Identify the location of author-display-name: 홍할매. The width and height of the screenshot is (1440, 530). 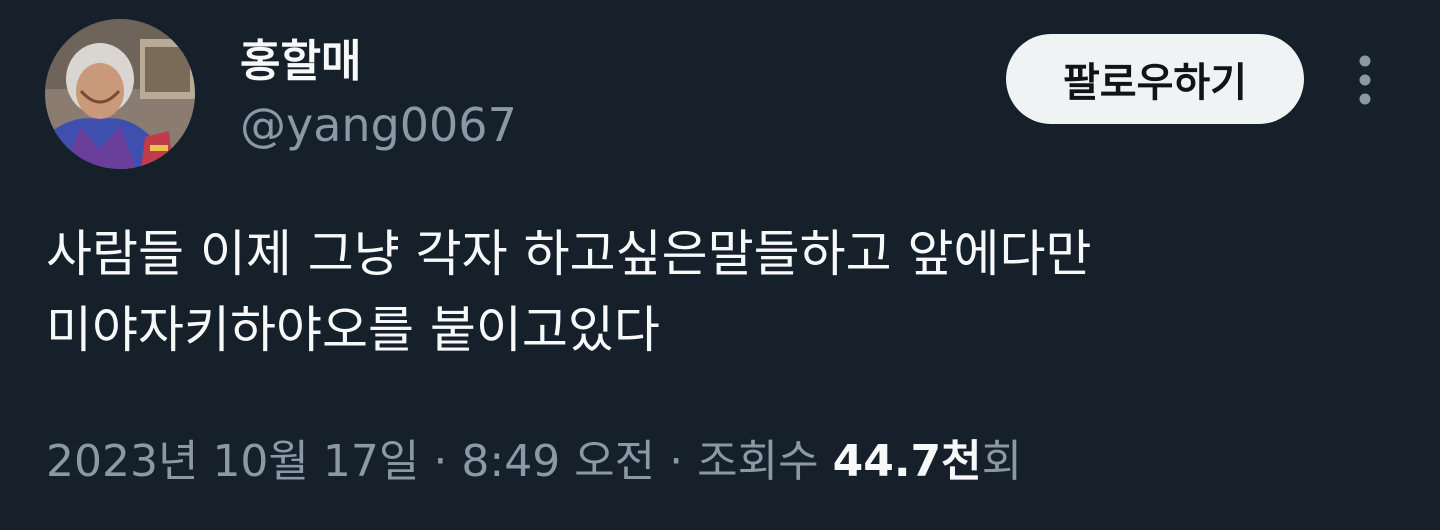
(300, 62).